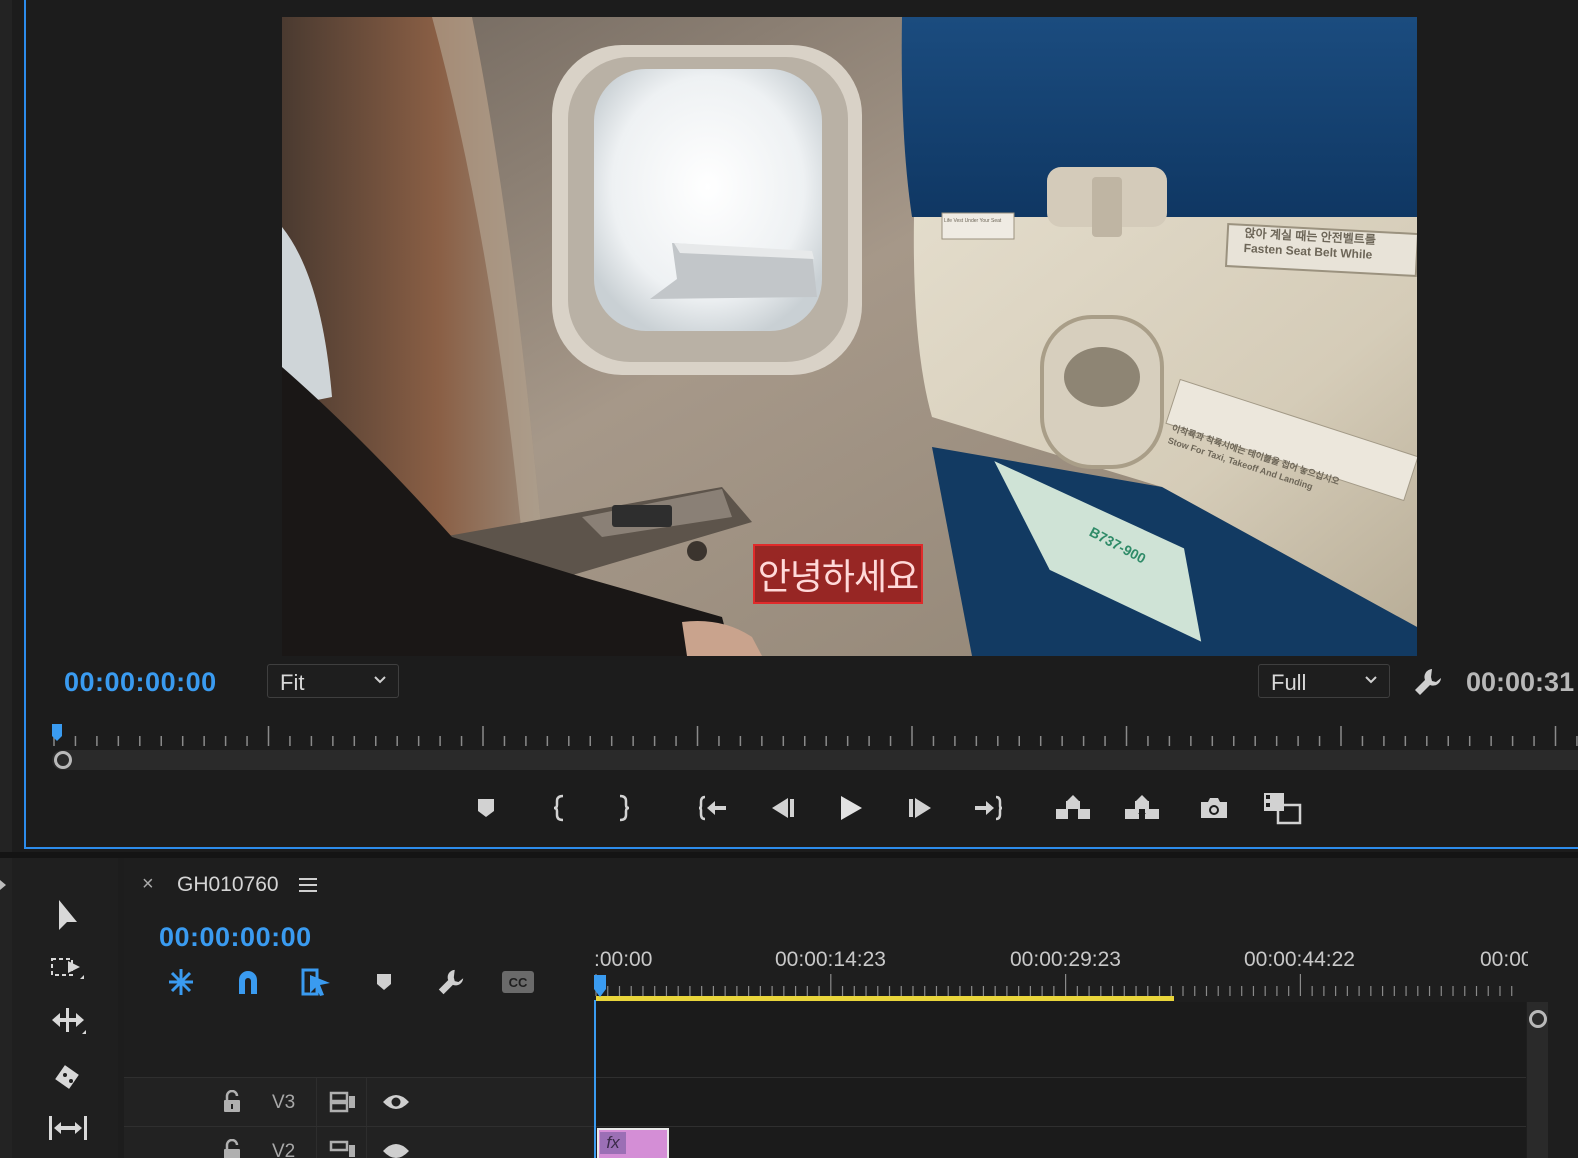 The width and height of the screenshot is (1578, 1158). I want to click on insert-nest-icon, so click(181, 982).